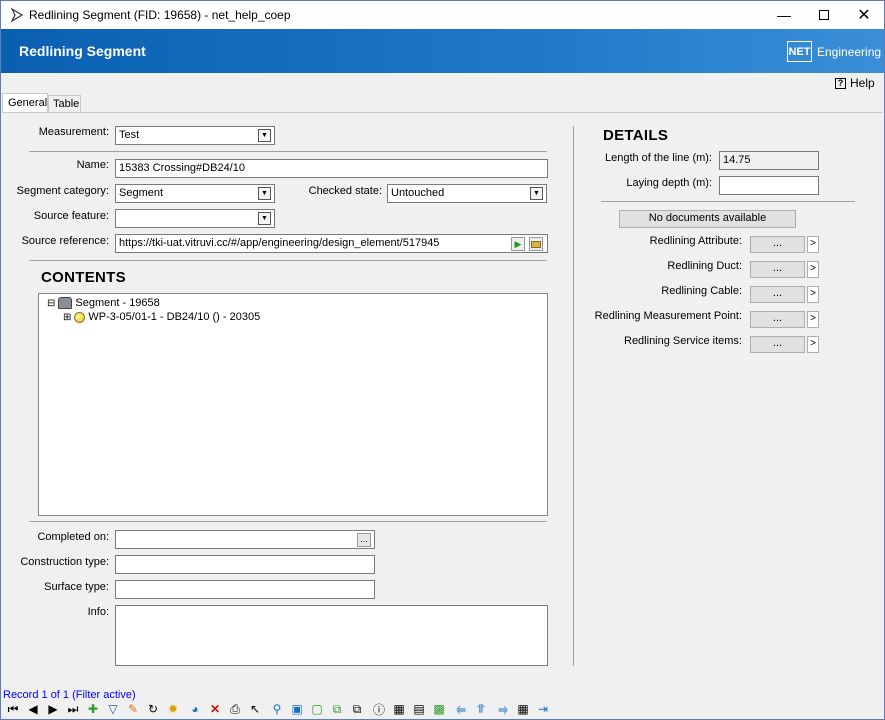 The width and height of the screenshot is (885, 720). I want to click on redlining-service-items-arrow: >, so click(813, 344).